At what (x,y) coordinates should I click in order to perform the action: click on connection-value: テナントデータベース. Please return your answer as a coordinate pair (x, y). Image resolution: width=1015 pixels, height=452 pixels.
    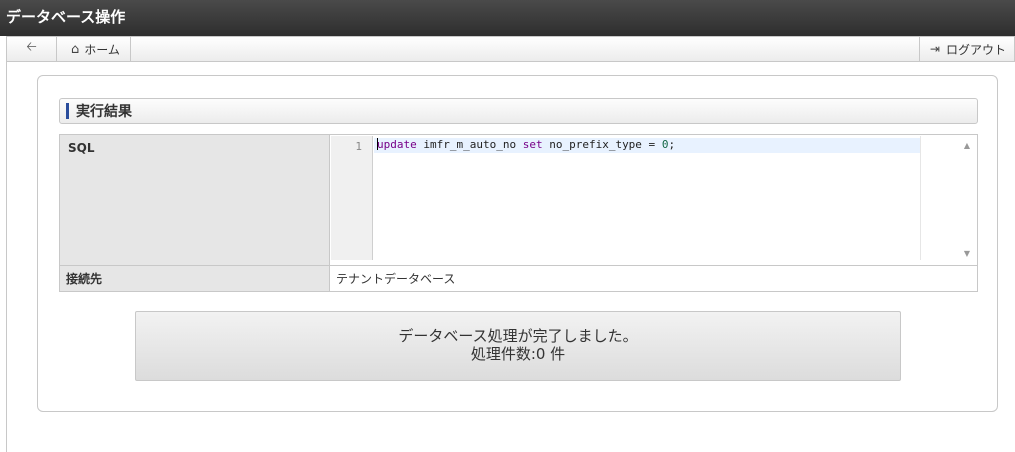
    Looking at the image, I should click on (653, 278).